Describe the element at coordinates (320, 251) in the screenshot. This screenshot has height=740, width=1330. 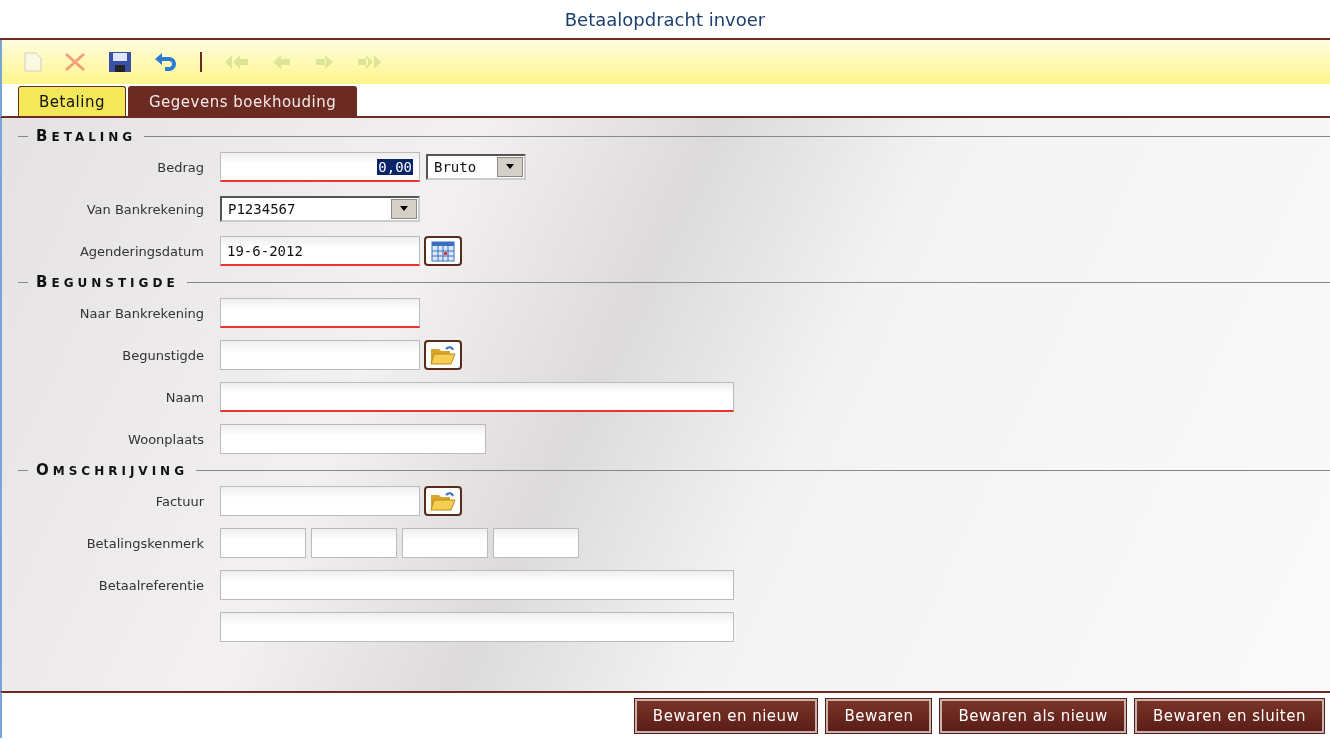
I see `date-field: 19-6-2012` at that location.